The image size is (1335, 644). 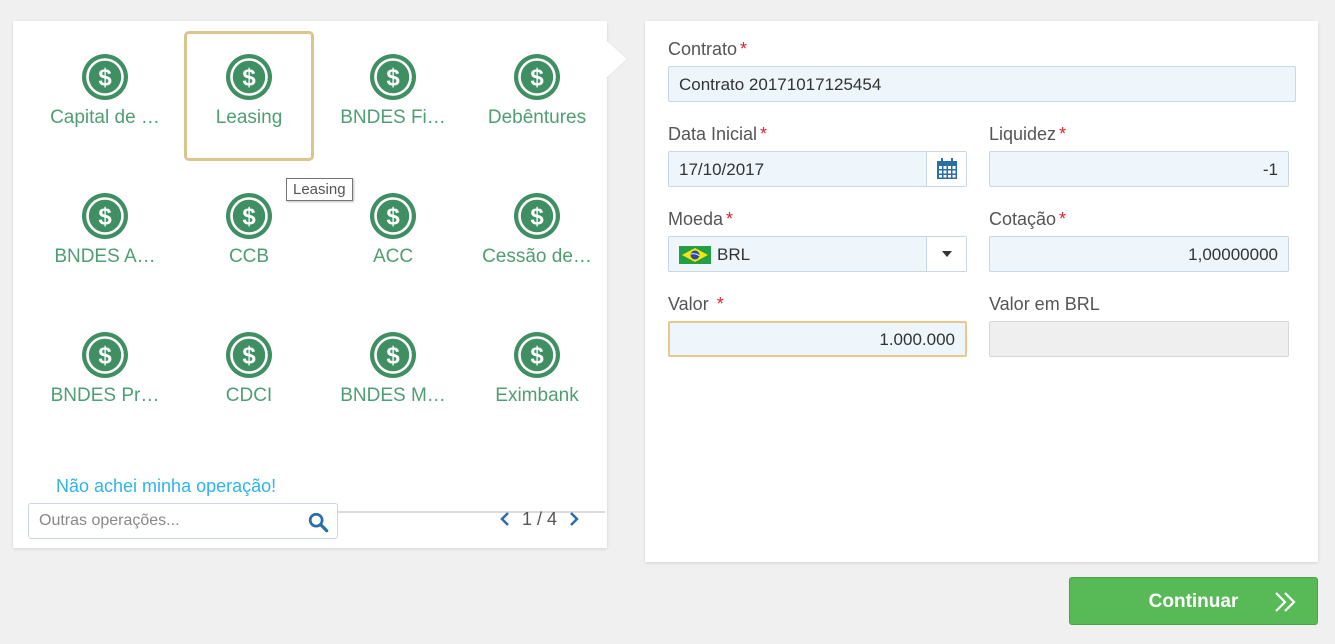 What do you see at coordinates (708, 49) in the screenshot?
I see `contrato-label: Contrato *` at bounding box center [708, 49].